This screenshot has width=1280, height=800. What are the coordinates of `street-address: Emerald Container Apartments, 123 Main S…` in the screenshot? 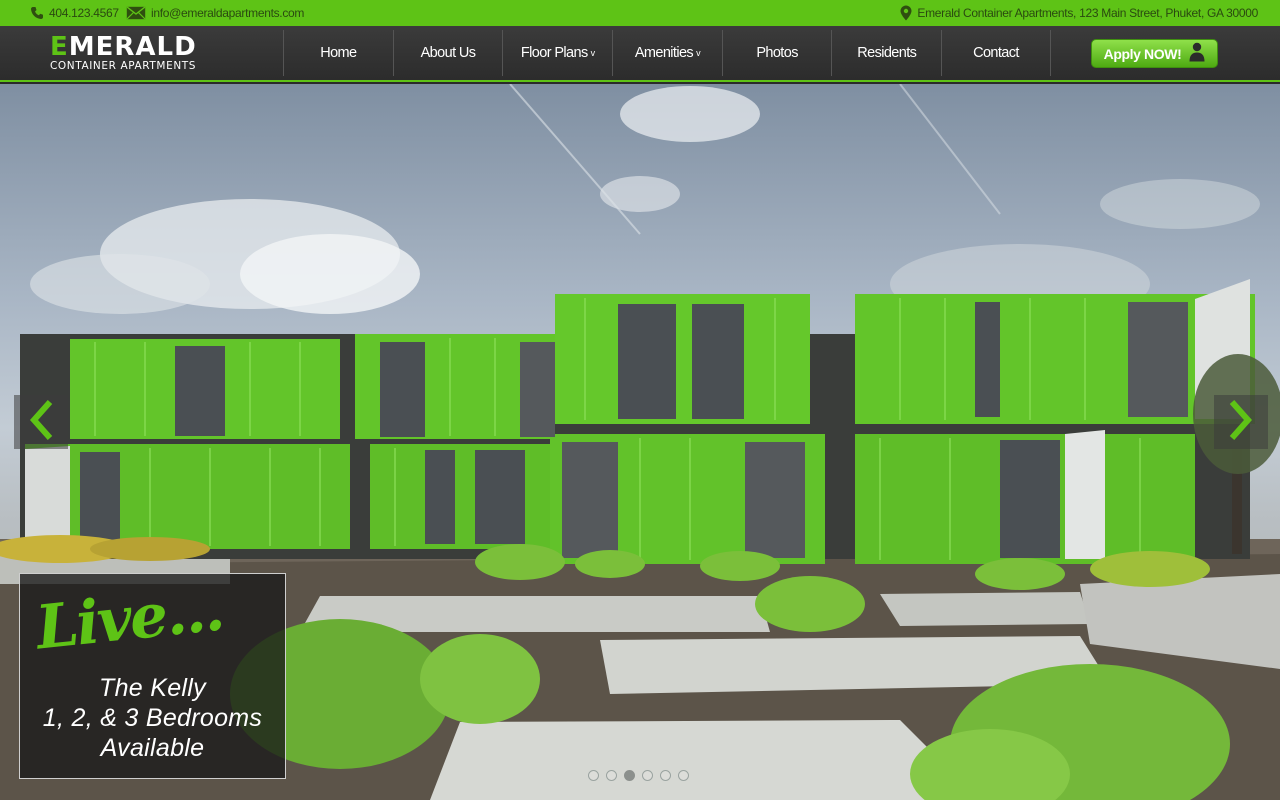 It's located at (1087, 13).